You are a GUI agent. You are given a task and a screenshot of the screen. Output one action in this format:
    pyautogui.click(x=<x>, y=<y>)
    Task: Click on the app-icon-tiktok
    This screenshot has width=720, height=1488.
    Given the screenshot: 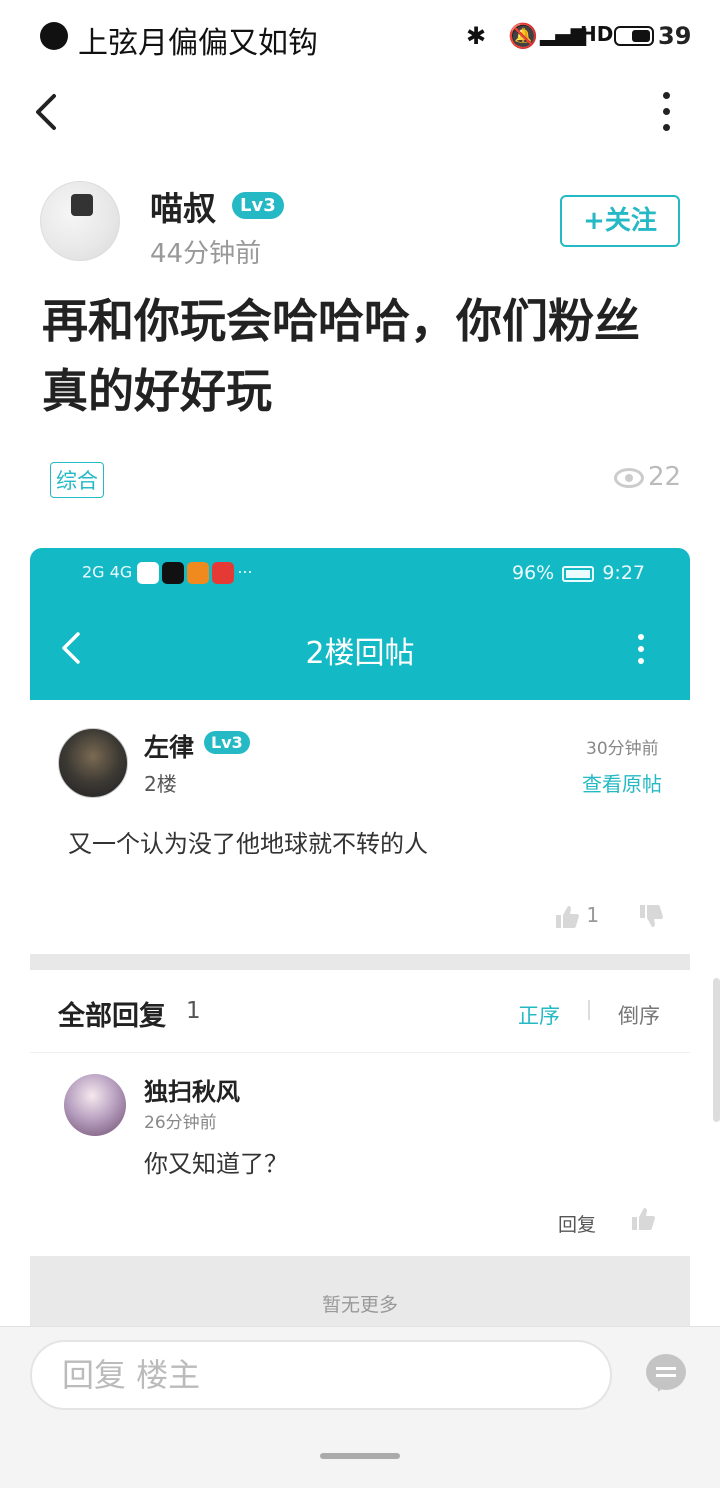 What is the action you would take?
    pyautogui.click(x=173, y=573)
    